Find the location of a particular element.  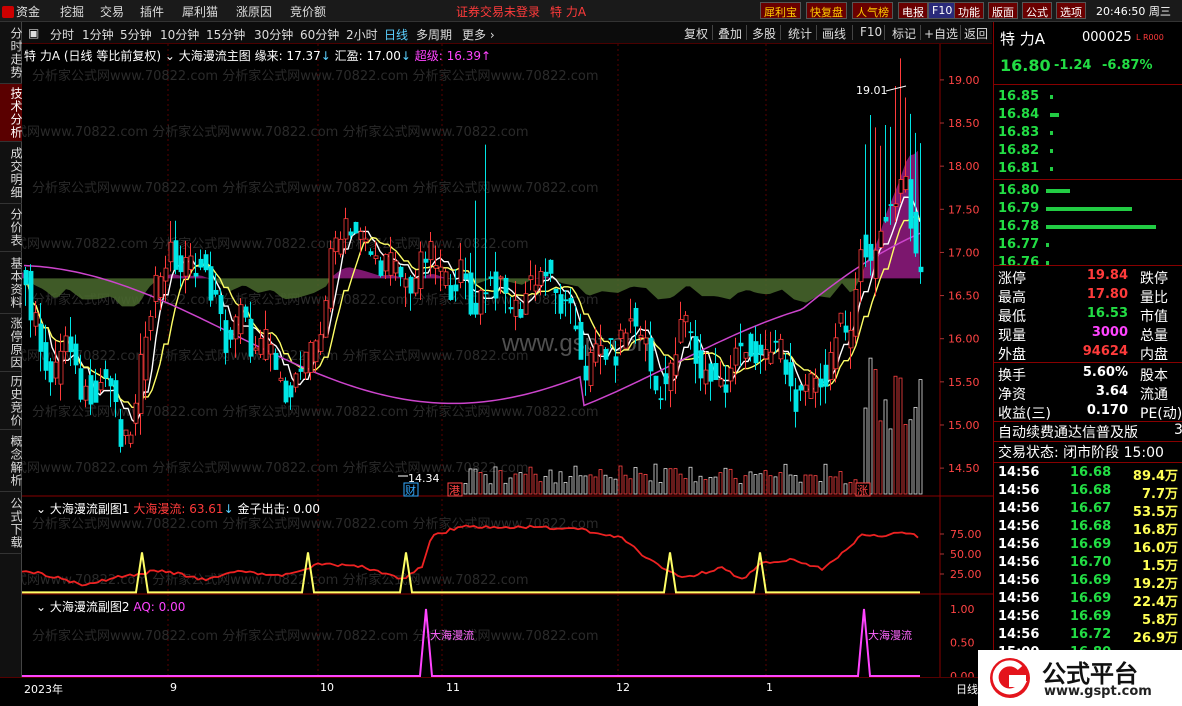

multi-stock-button: 多股 is located at coordinates (764, 33).